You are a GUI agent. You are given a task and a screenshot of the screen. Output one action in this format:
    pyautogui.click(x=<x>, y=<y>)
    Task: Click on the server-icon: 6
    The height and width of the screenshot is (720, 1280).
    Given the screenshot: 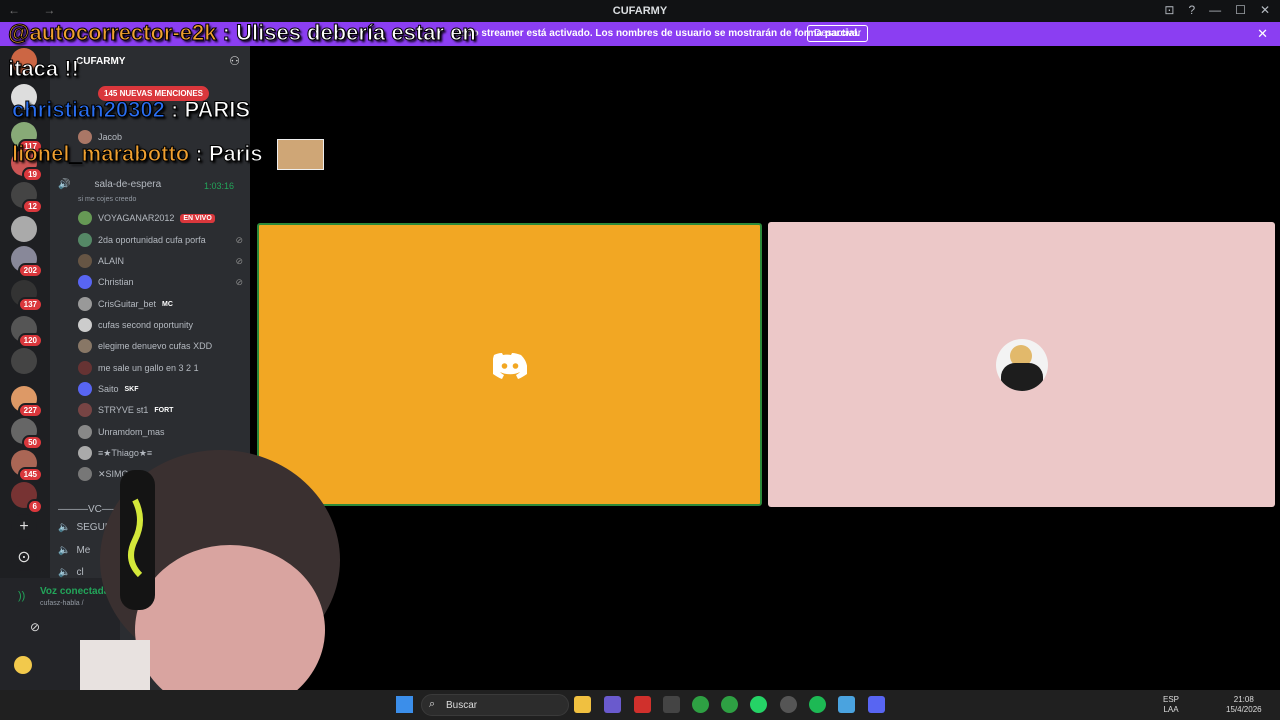 What is the action you would take?
    pyautogui.click(x=27, y=498)
    